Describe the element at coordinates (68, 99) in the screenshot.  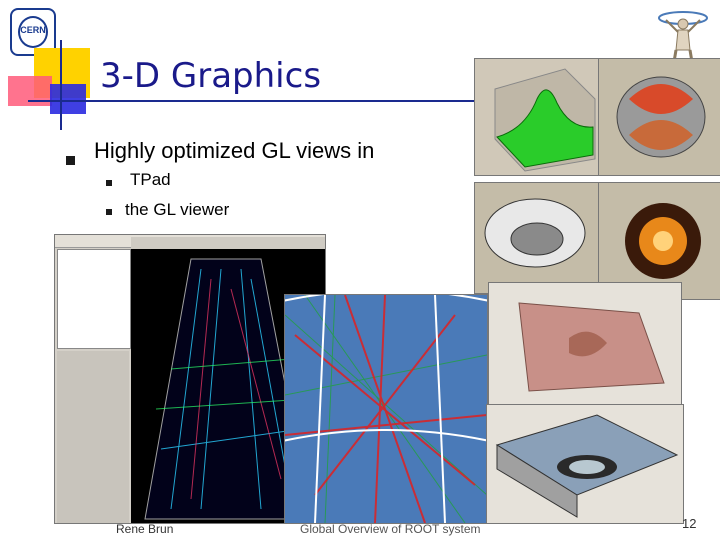
I see `decor-blue-block` at that location.